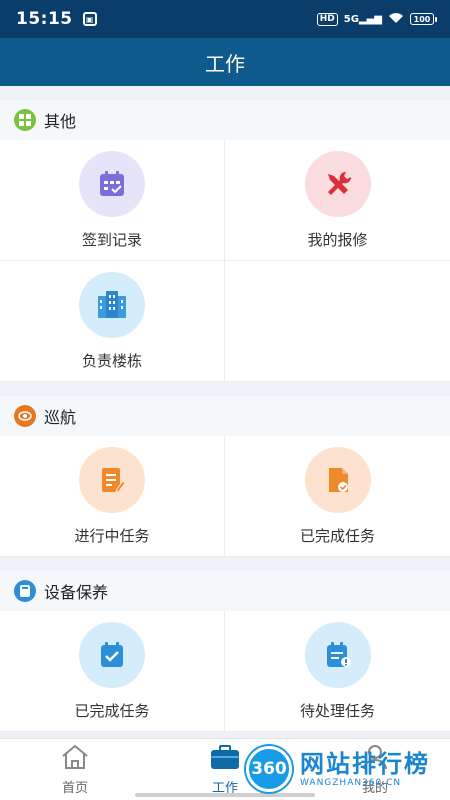 The width and height of the screenshot is (450, 800). I want to click on status-icons: HD 5G▂▄▆ 100, so click(376, 19).